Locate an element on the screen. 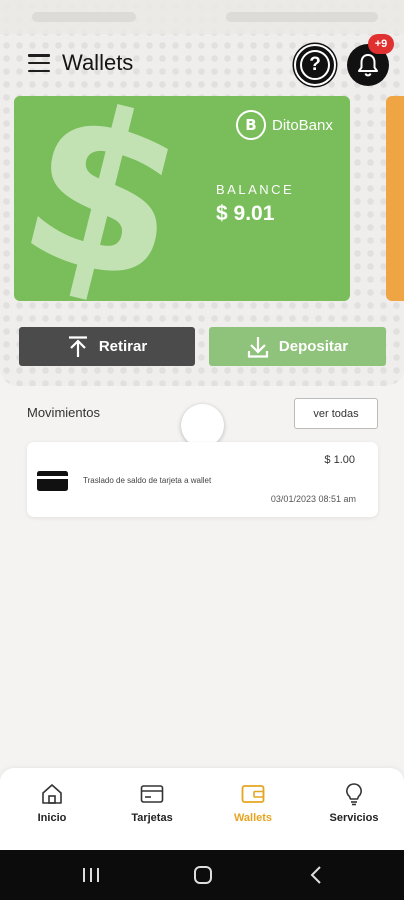  help-icon: ? is located at coordinates (315, 65).